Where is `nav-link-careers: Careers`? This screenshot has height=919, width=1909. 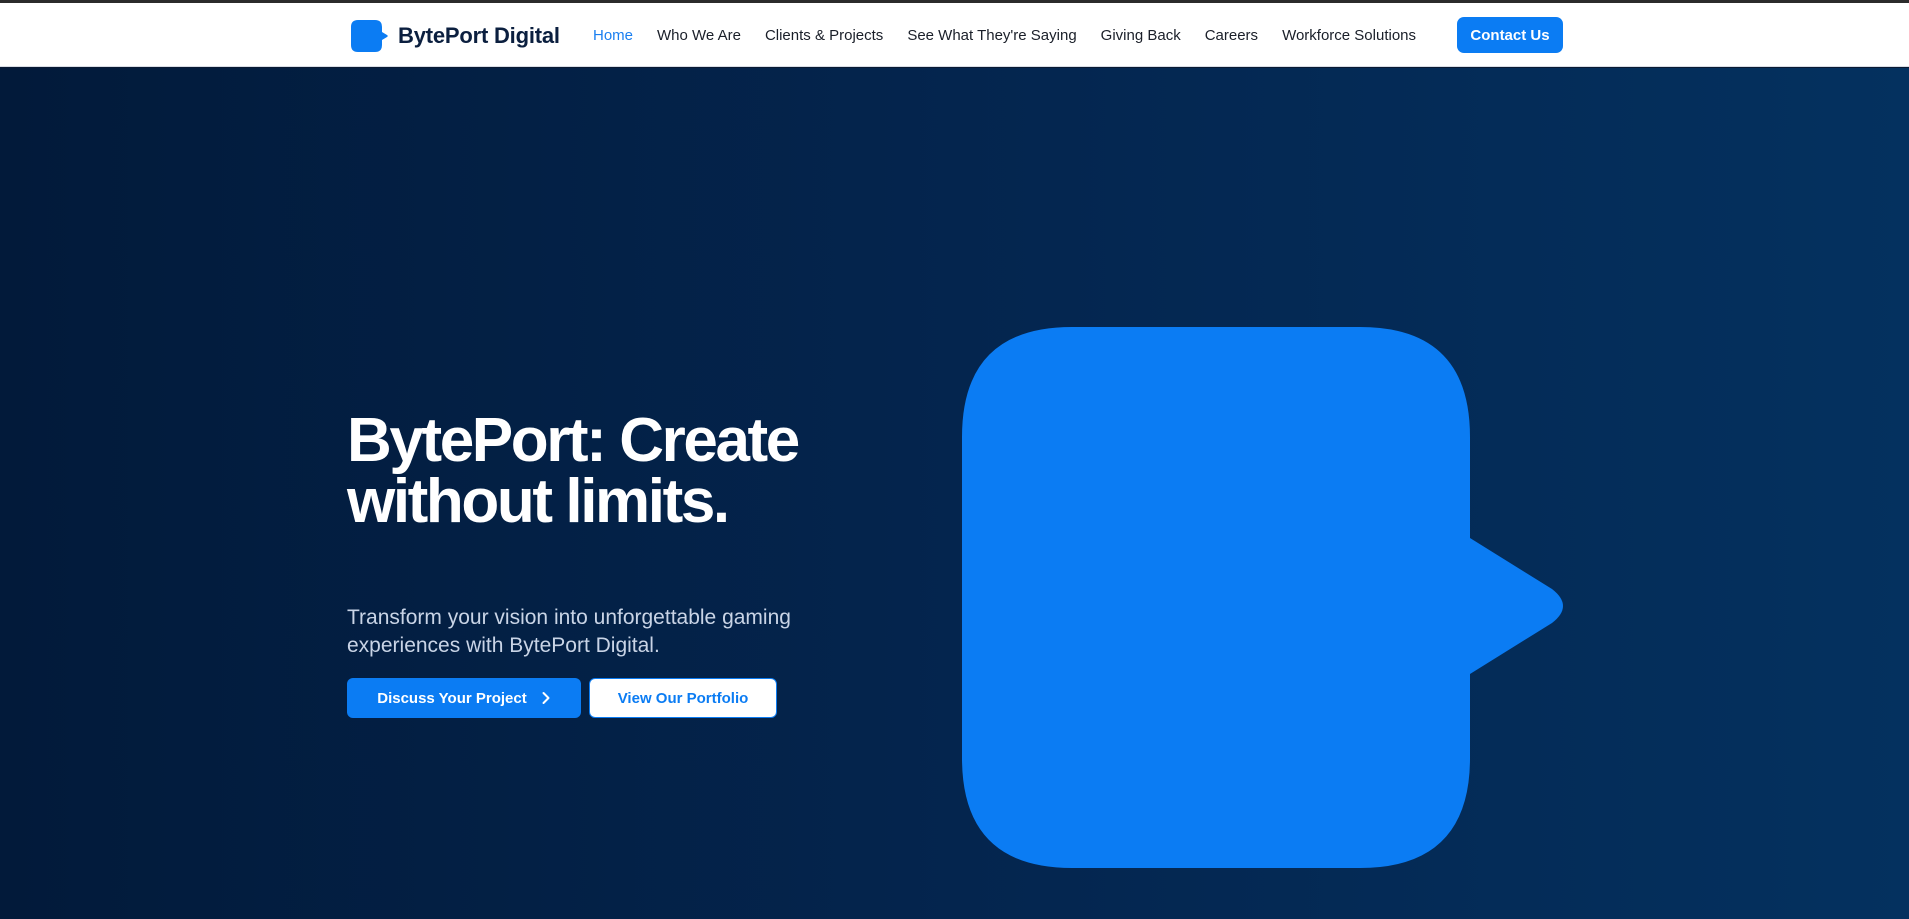
nav-link-careers: Careers is located at coordinates (1231, 35).